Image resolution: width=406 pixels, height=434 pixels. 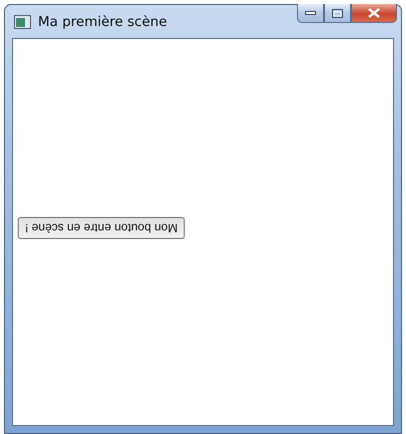 I want to click on scene-button: Mon bouton entre en scène !, so click(x=101, y=228).